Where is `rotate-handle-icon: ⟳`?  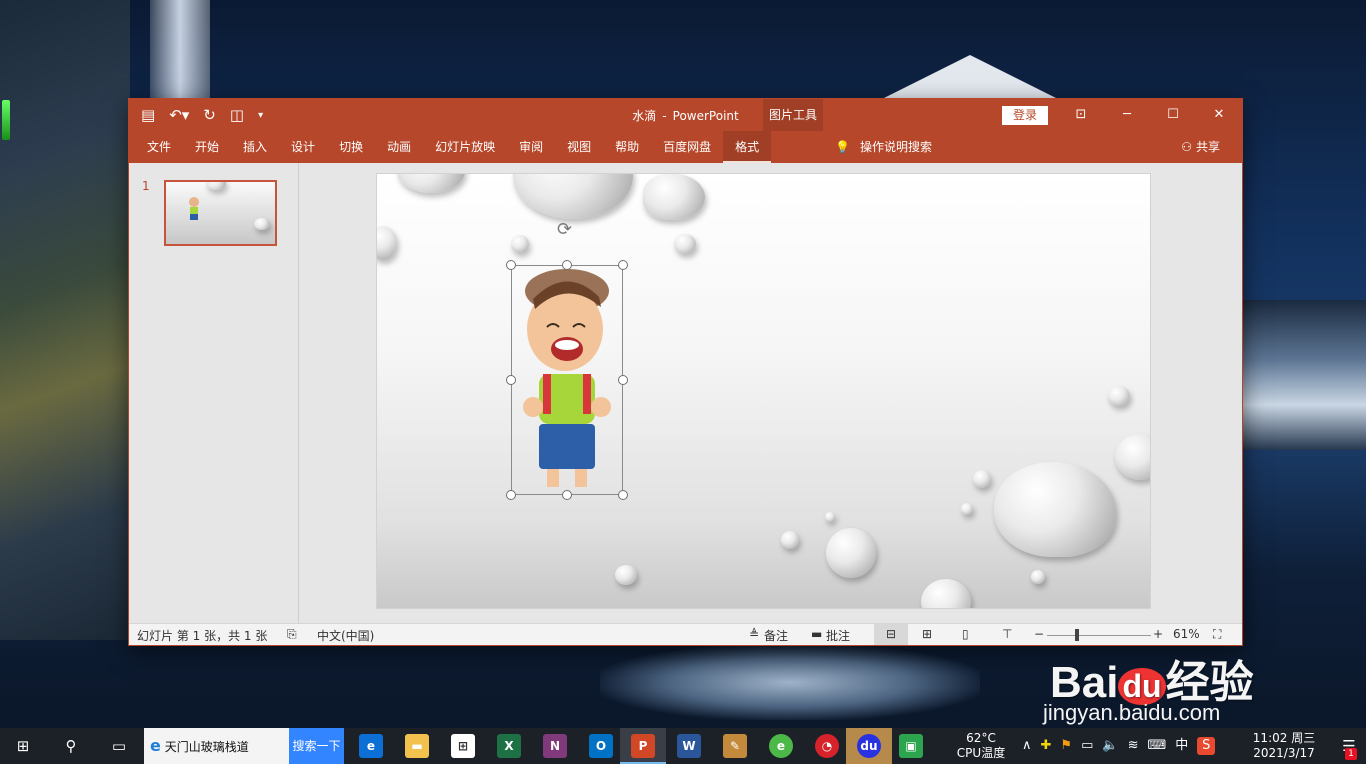 rotate-handle-icon: ⟳ is located at coordinates (564, 229).